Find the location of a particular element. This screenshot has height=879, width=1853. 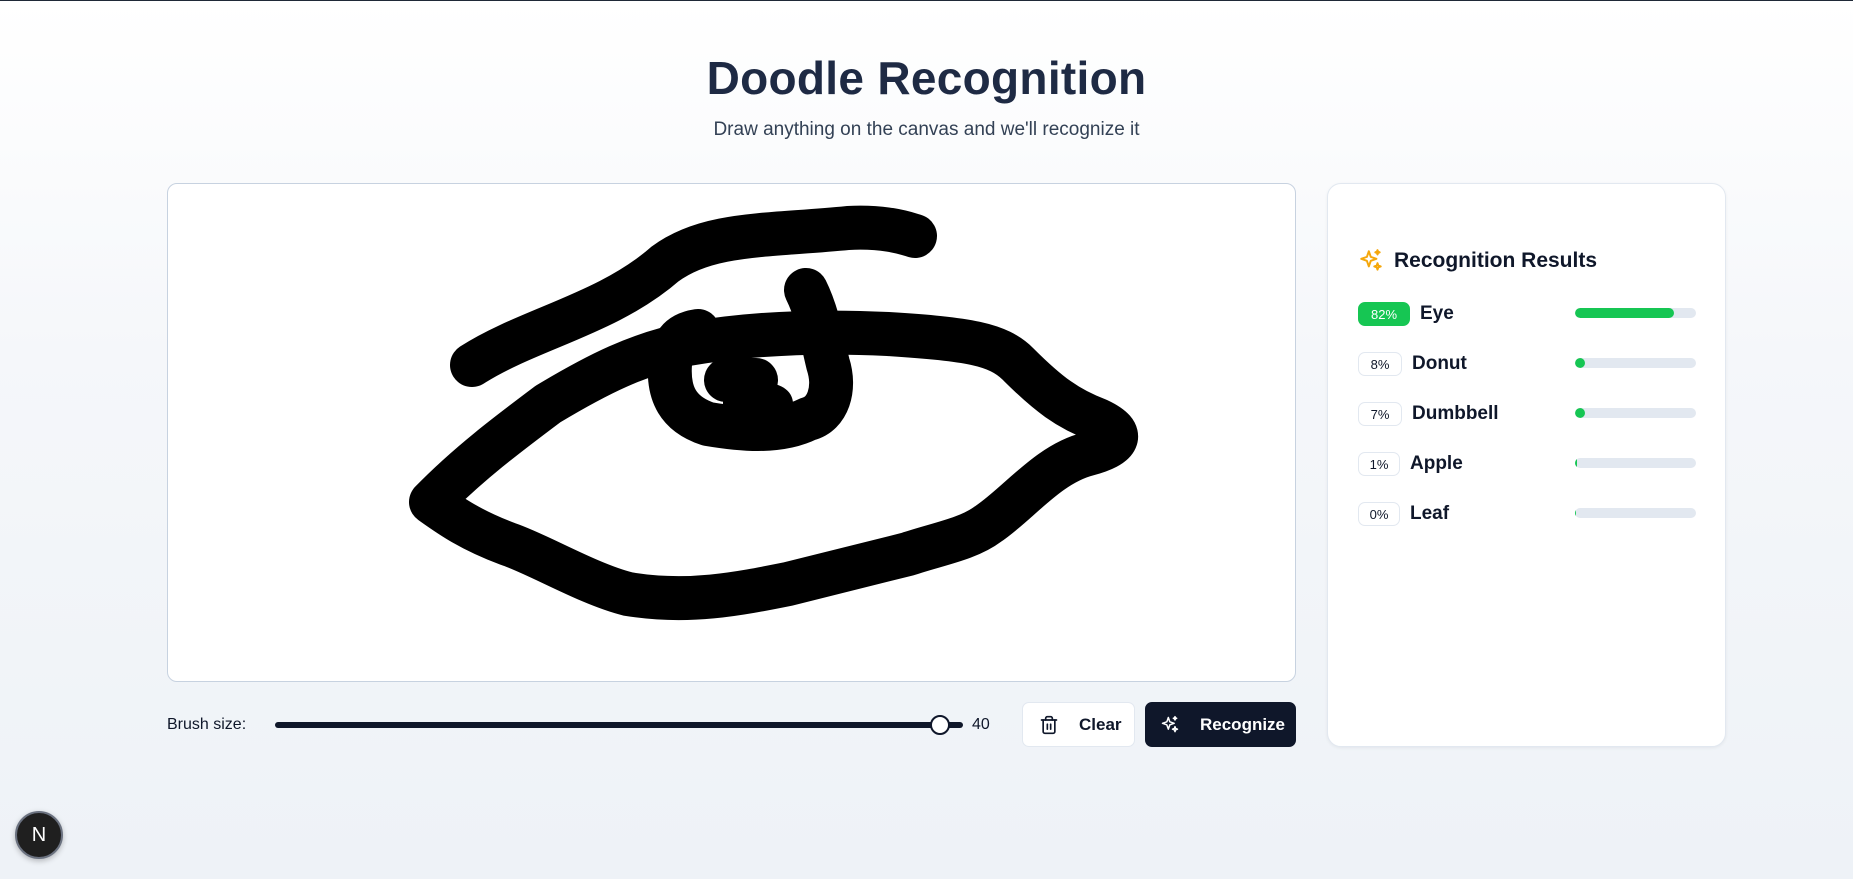

result-row: 0% Leaf is located at coordinates (1528, 514).